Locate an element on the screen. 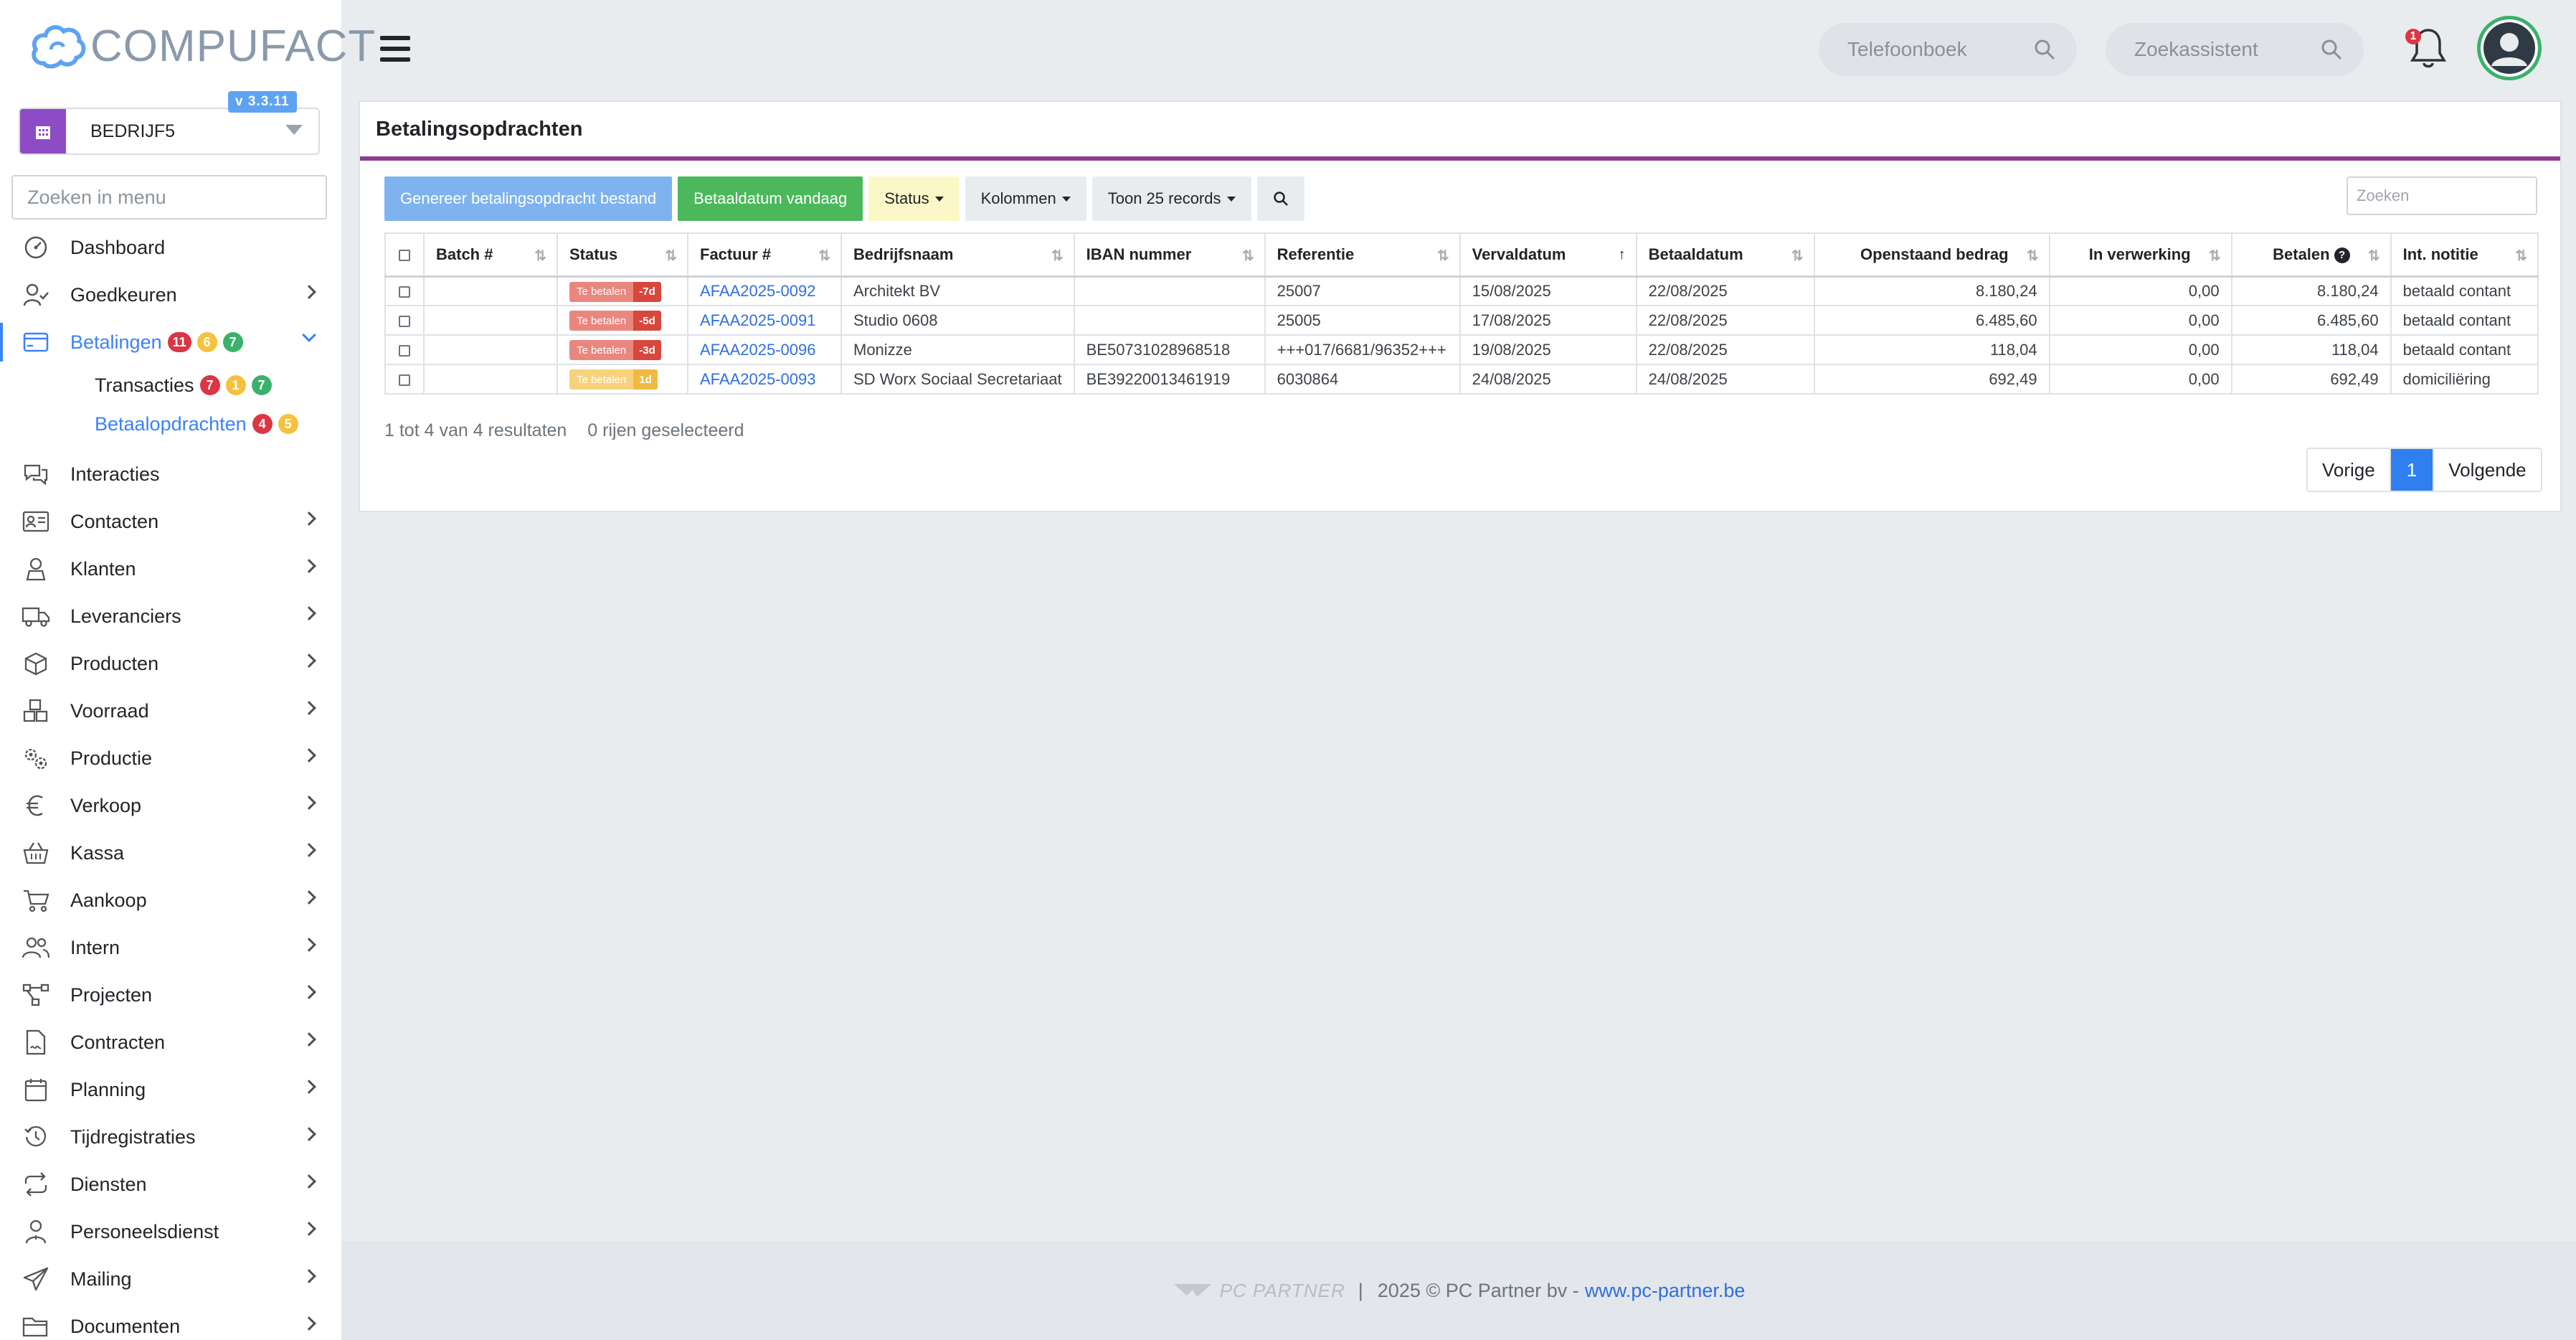 This screenshot has width=2576, height=1340. status-filter-button: Status is located at coordinates (914, 198).